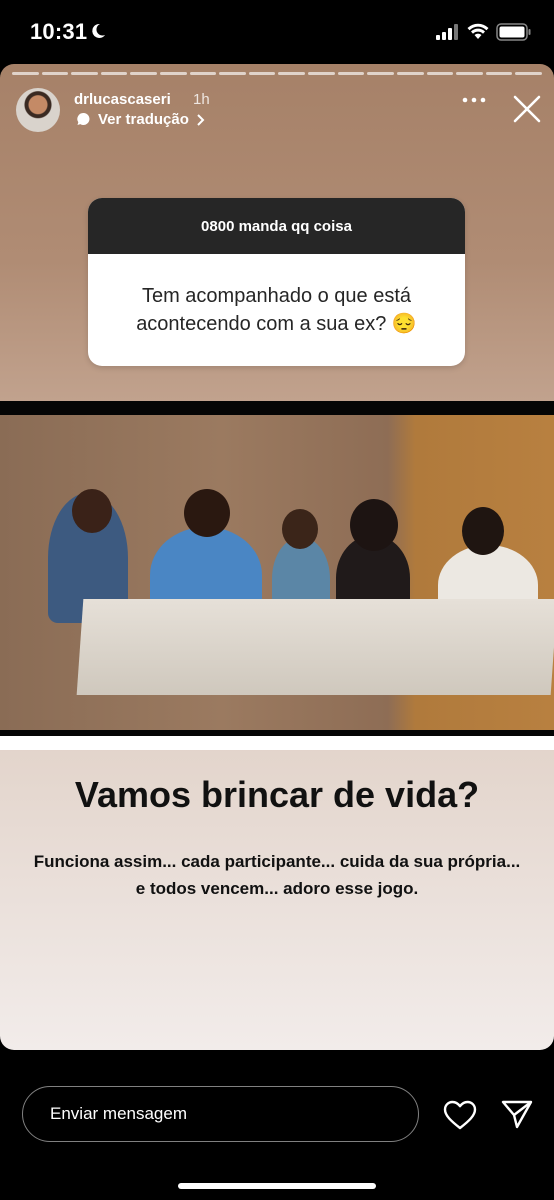  Describe the element at coordinates (527, 109) in the screenshot. I see `close-icon` at that location.